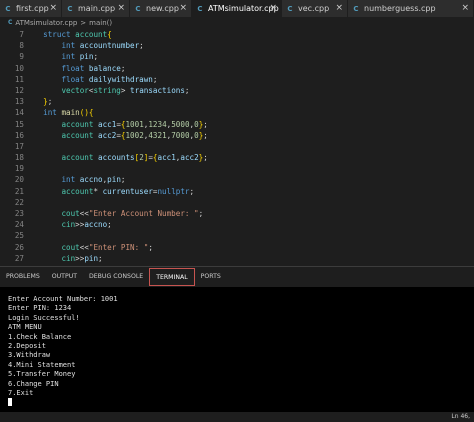 This screenshot has width=474, height=422. I want to click on code-text: account* currentuser=nullptr;, so click(114, 191).